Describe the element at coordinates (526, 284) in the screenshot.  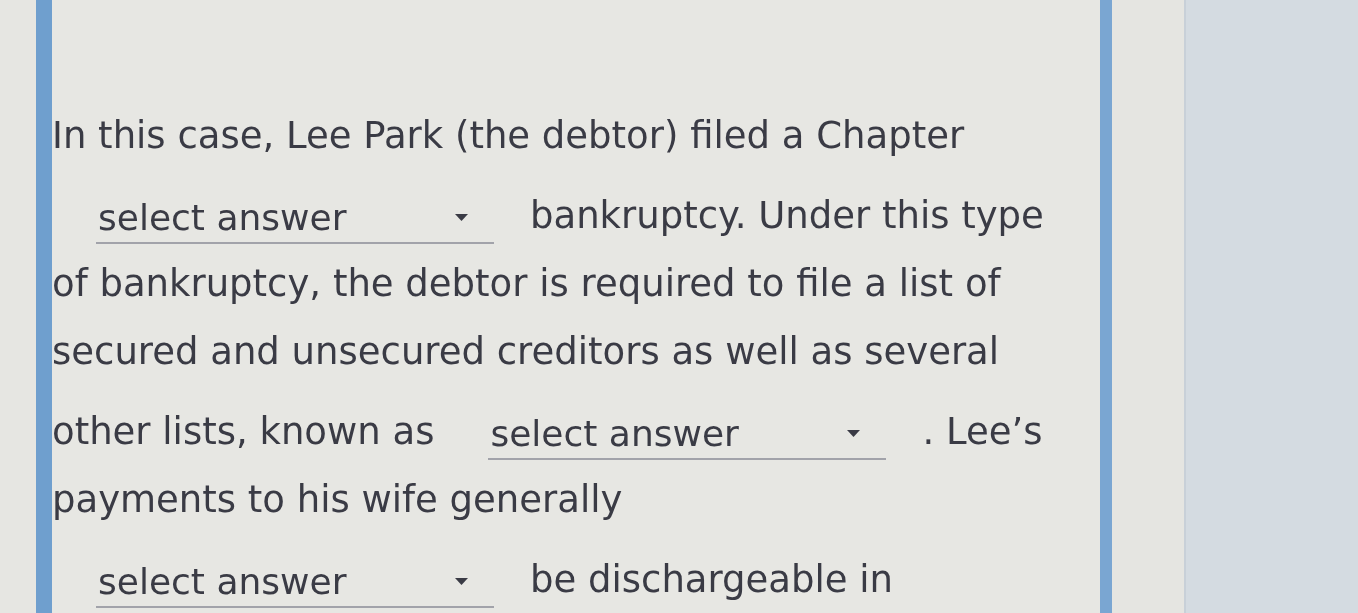
I see `question-text: of bankruptcy, the debtor is required to file a list of` at that location.